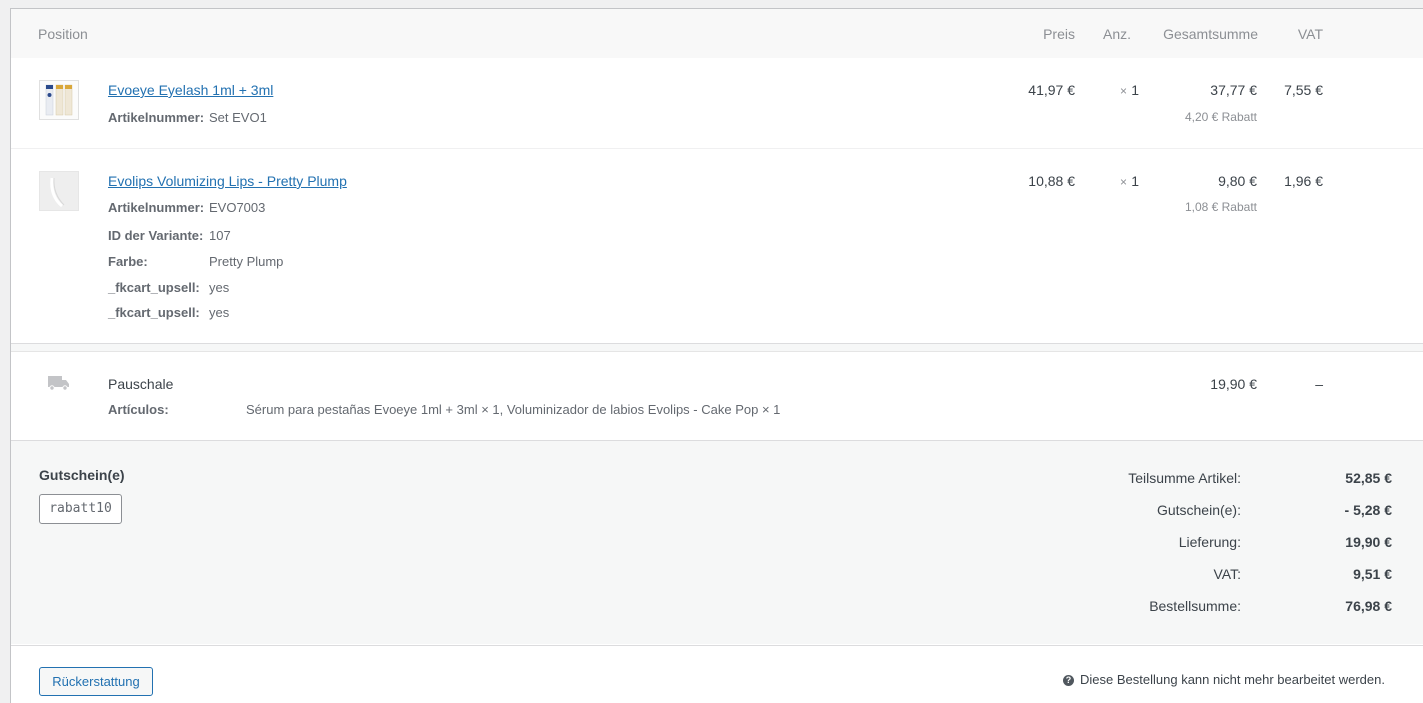 The height and width of the screenshot is (703, 1423). What do you see at coordinates (1117, 34) in the screenshot?
I see `column-qty: Anz.` at bounding box center [1117, 34].